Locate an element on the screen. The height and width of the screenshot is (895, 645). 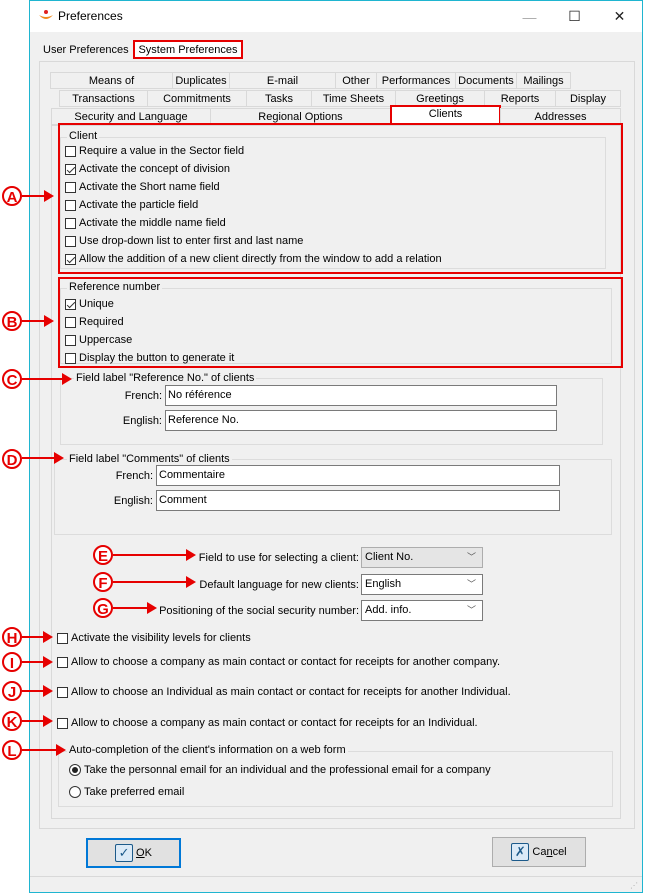
cancel-label: Cancel is located at coordinates (549, 852).